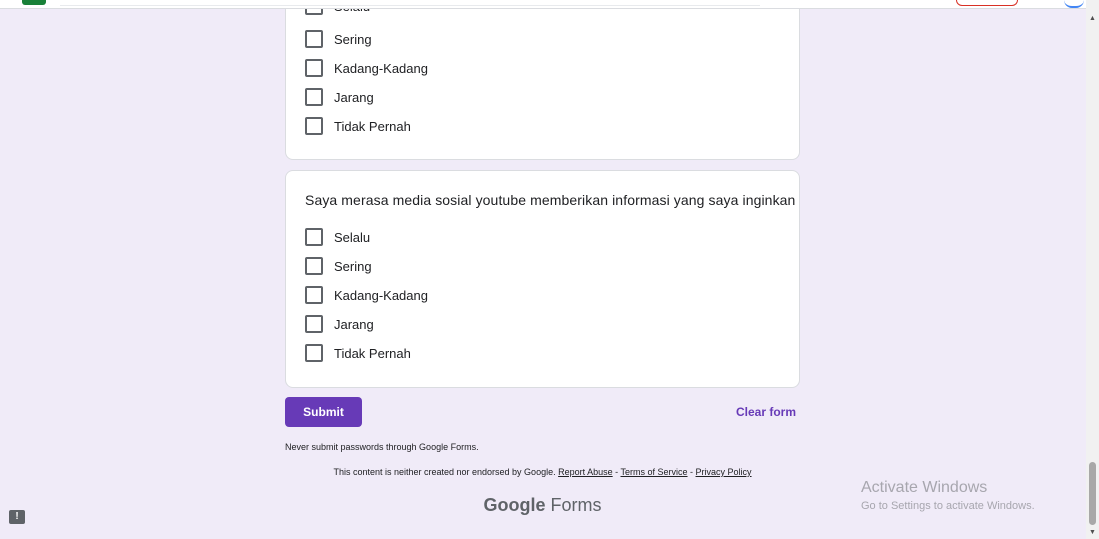  What do you see at coordinates (724, 472) in the screenshot?
I see `privacy-policy-link: Privacy Policy` at bounding box center [724, 472].